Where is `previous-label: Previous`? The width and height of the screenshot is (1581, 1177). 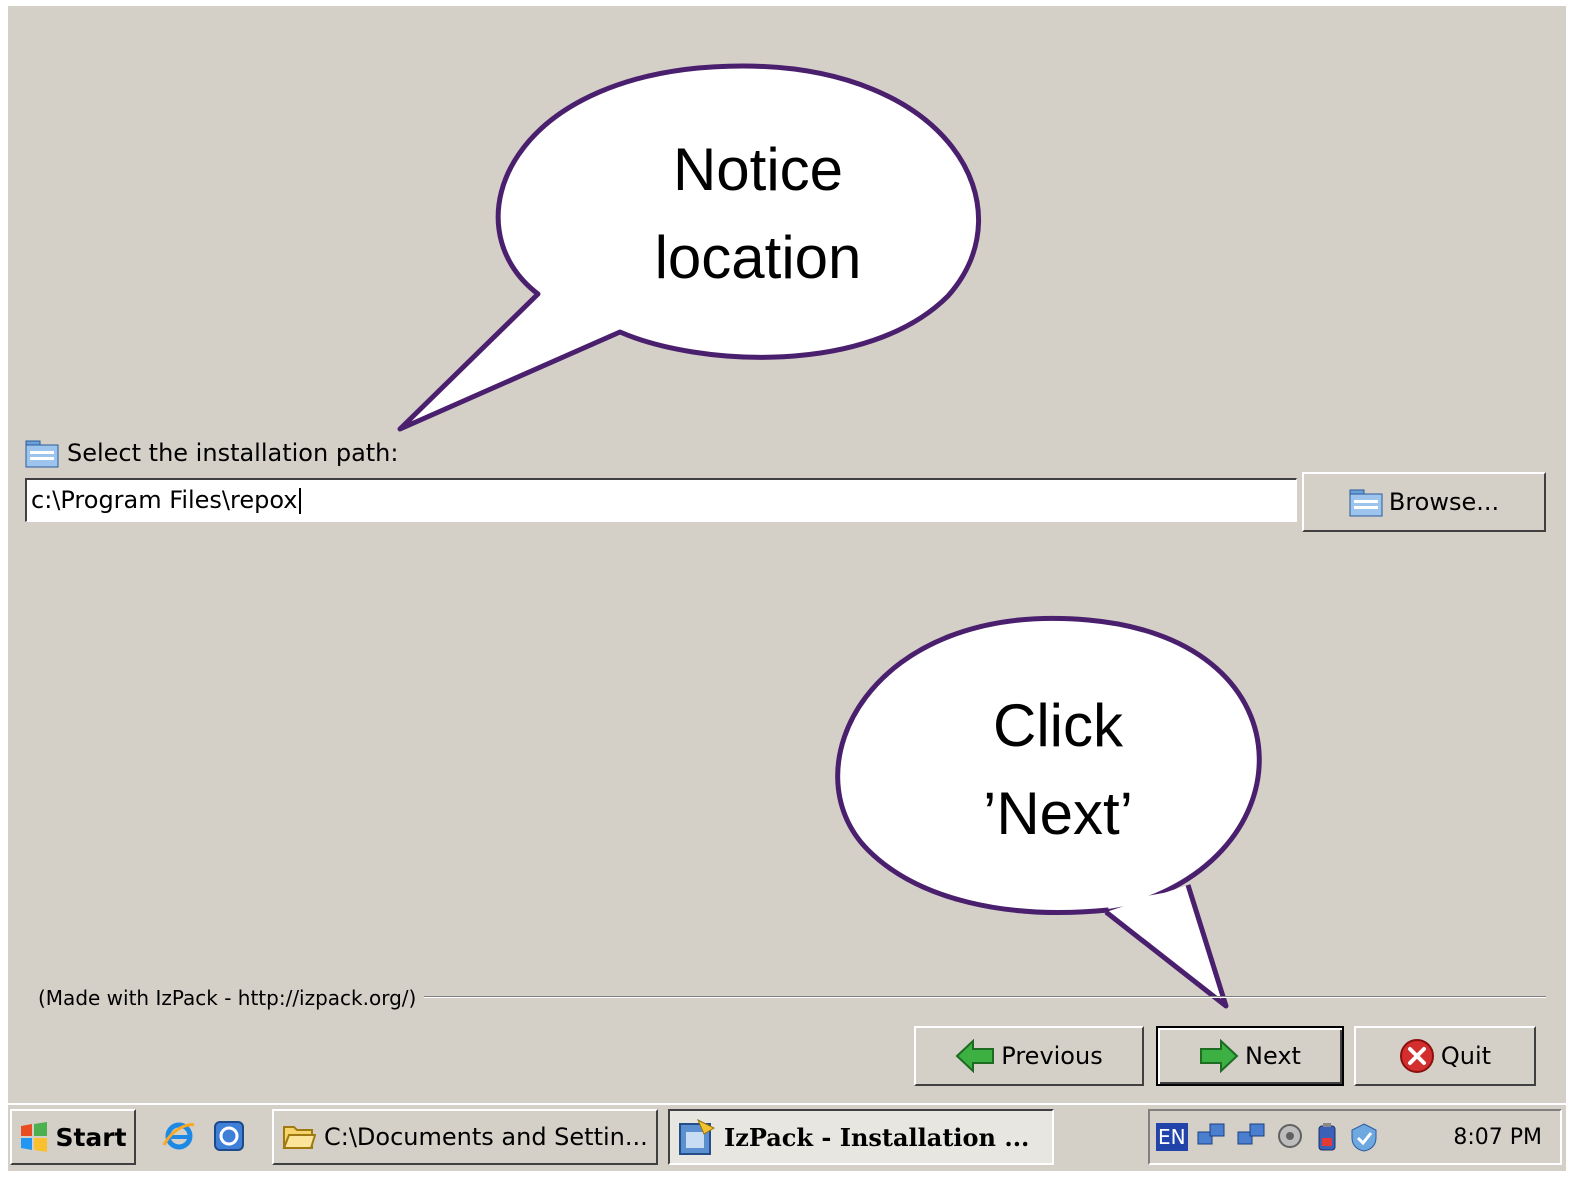
previous-label: Previous is located at coordinates (1052, 1056).